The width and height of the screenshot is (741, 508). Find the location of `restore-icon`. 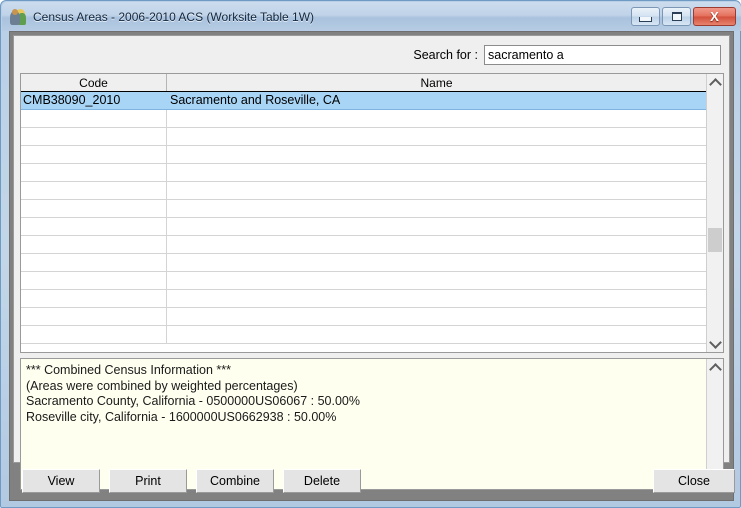

restore-icon is located at coordinates (676, 16).